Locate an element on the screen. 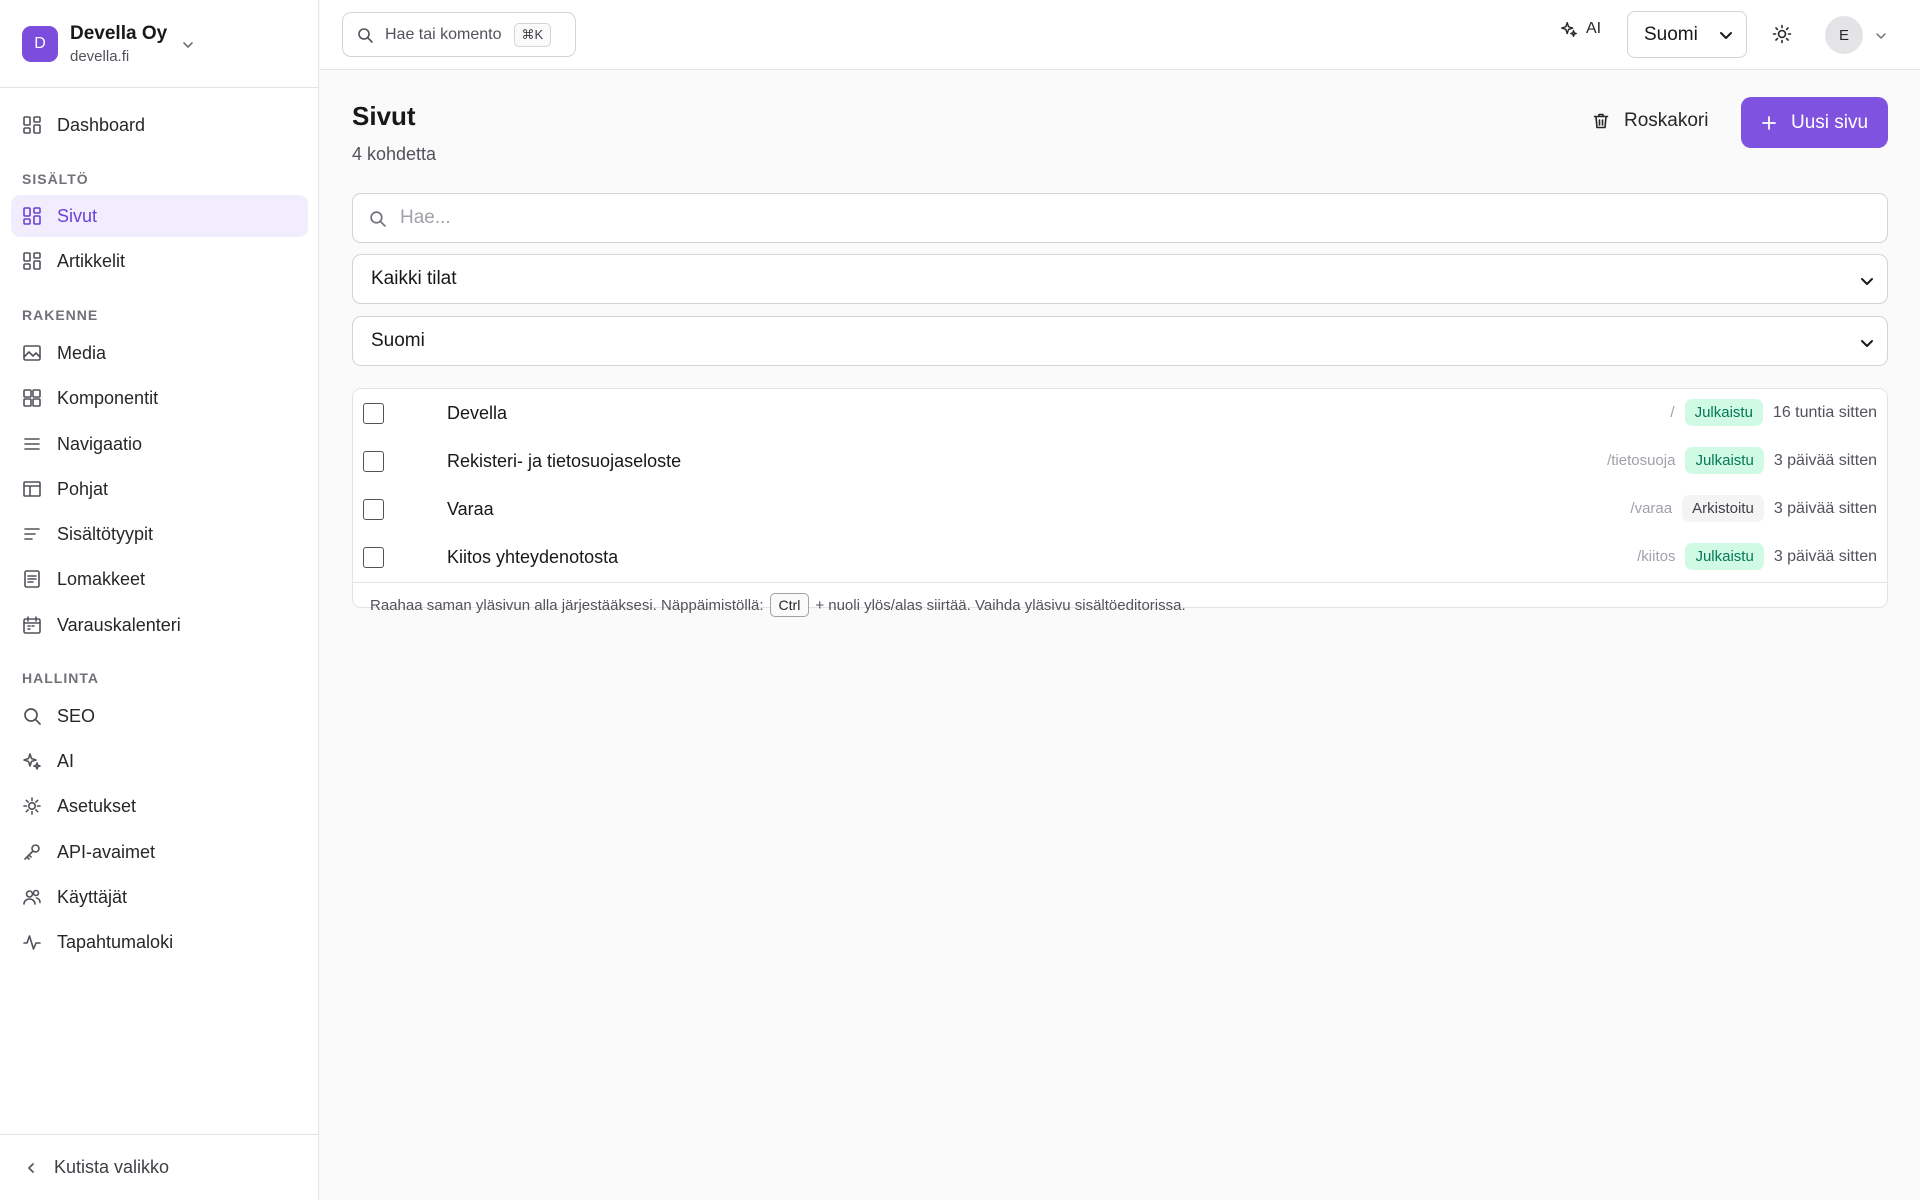 This screenshot has height=1200, width=1920. topbar: Hae tai komento ⌘K AI Suomi E is located at coordinates (1120, 35).